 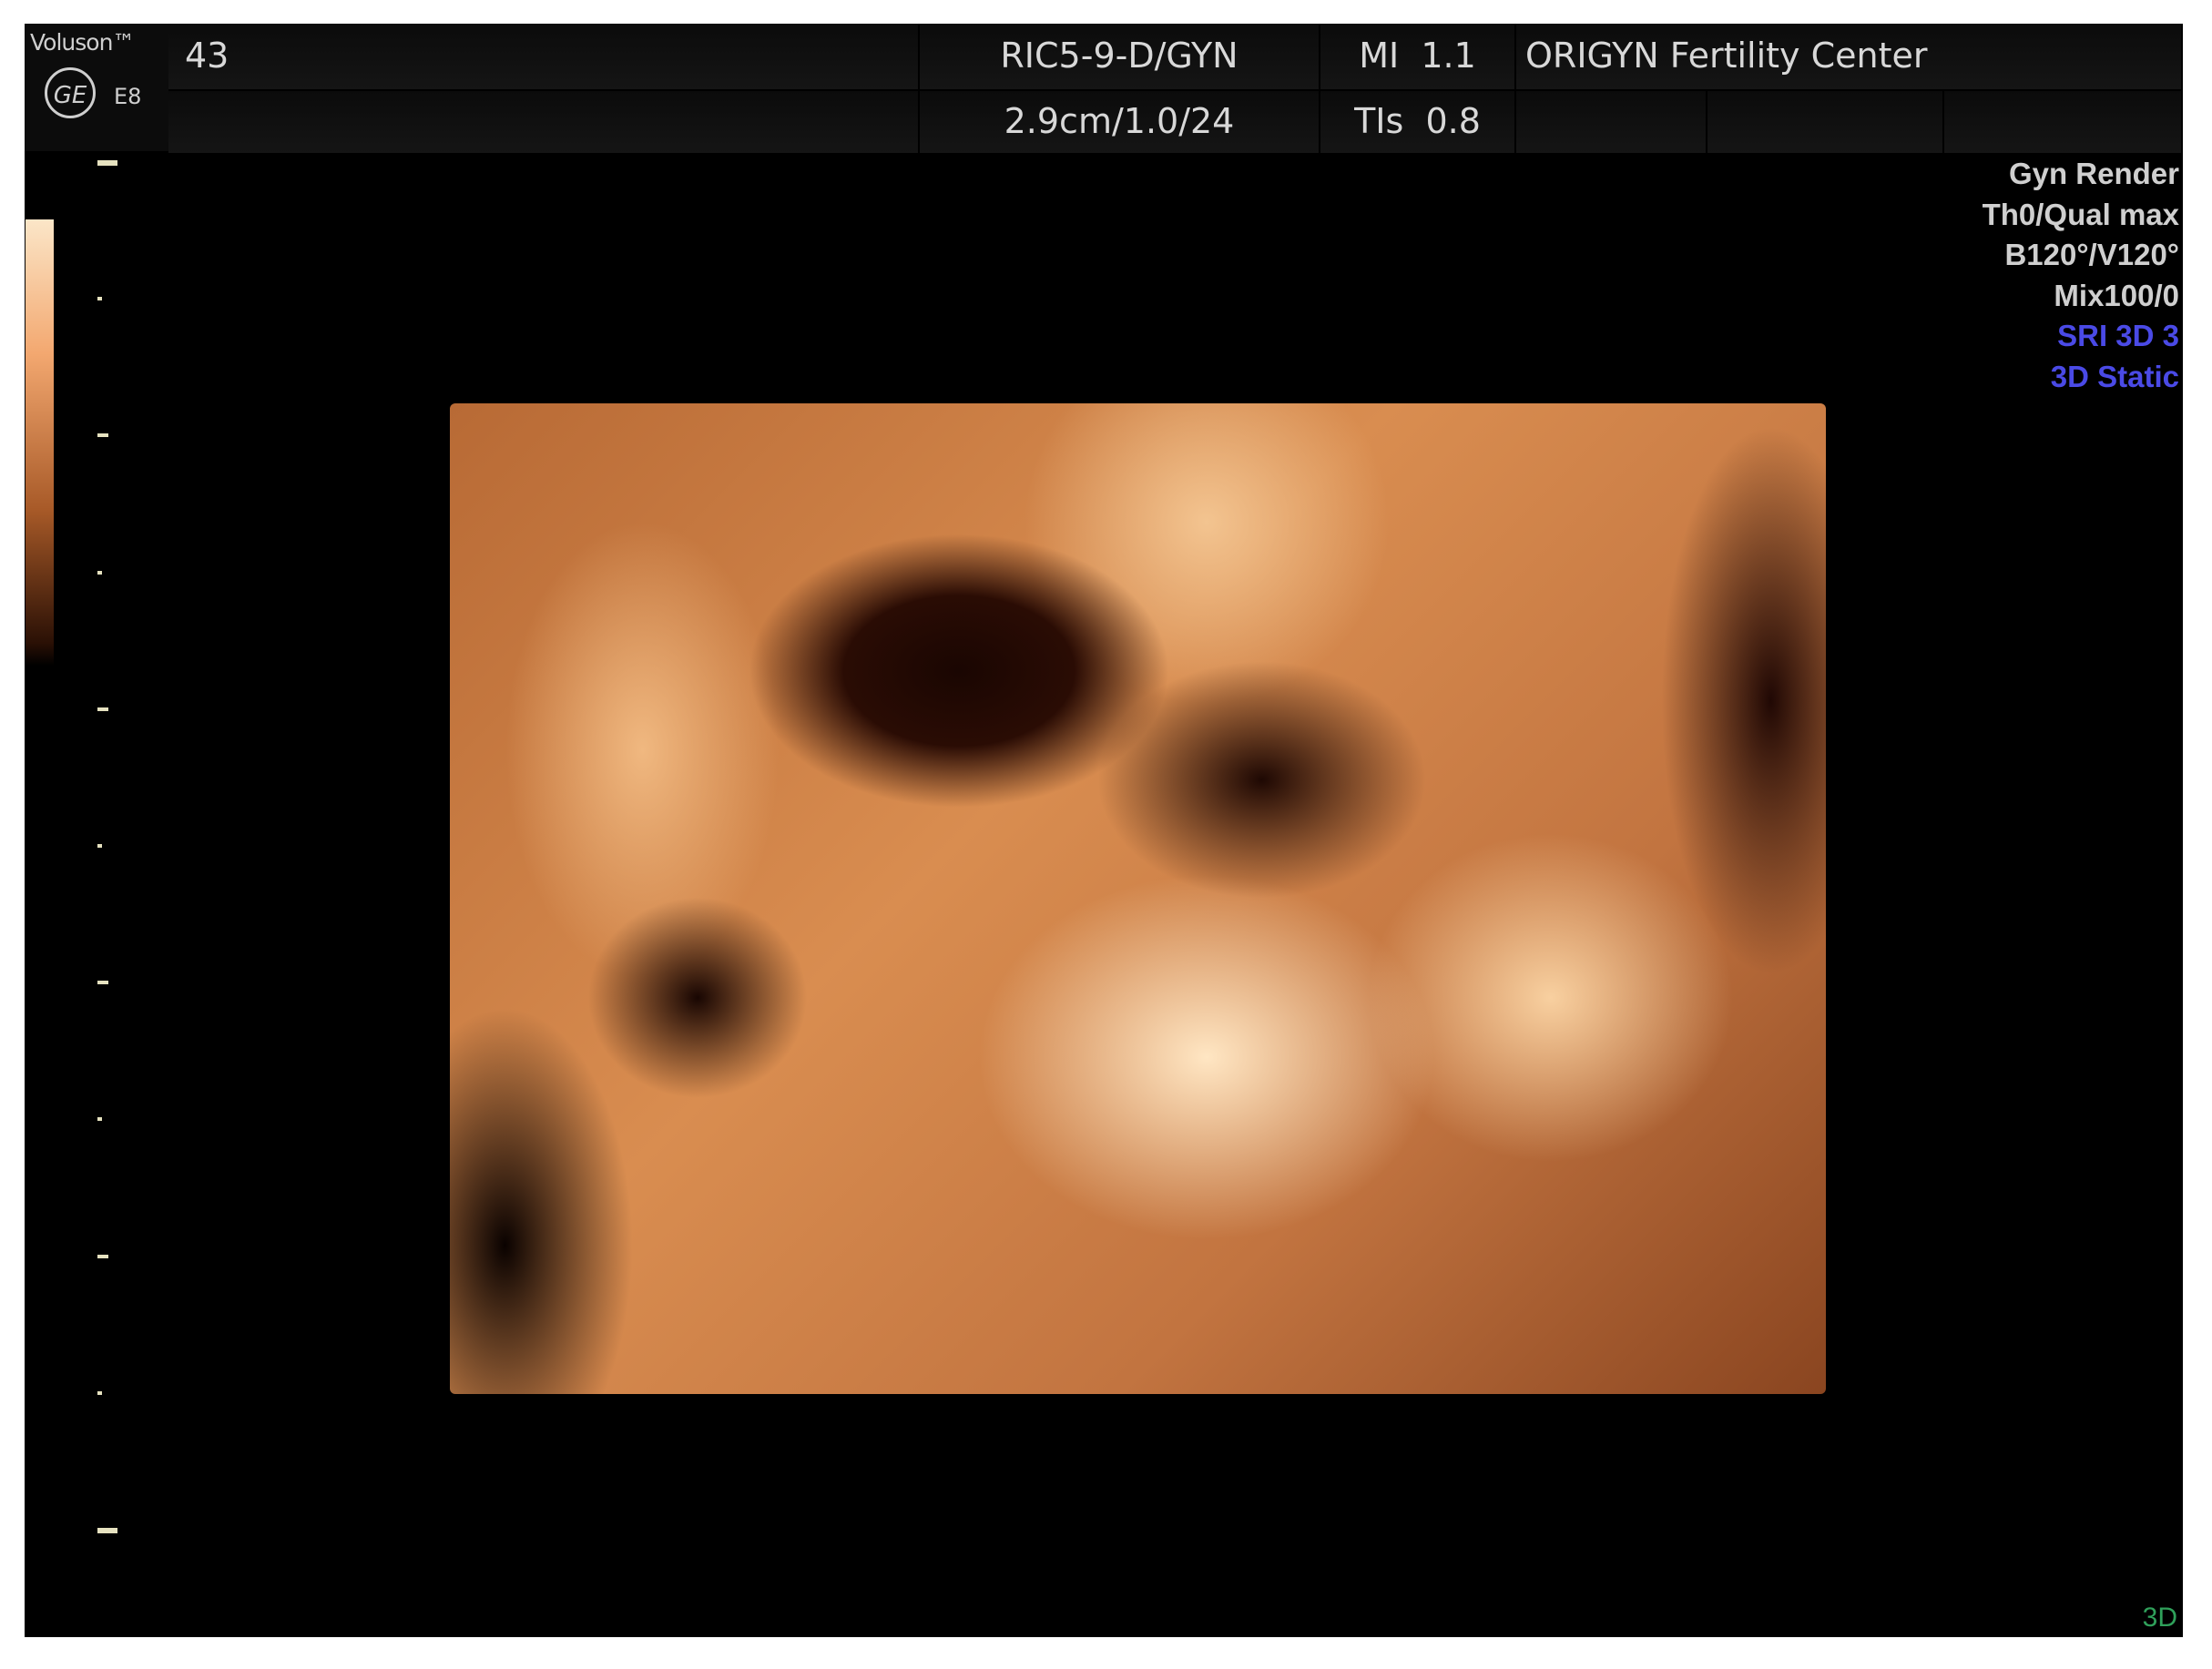 I want to click on logo-panel: Voluson™ GE E8, so click(x=96, y=88).